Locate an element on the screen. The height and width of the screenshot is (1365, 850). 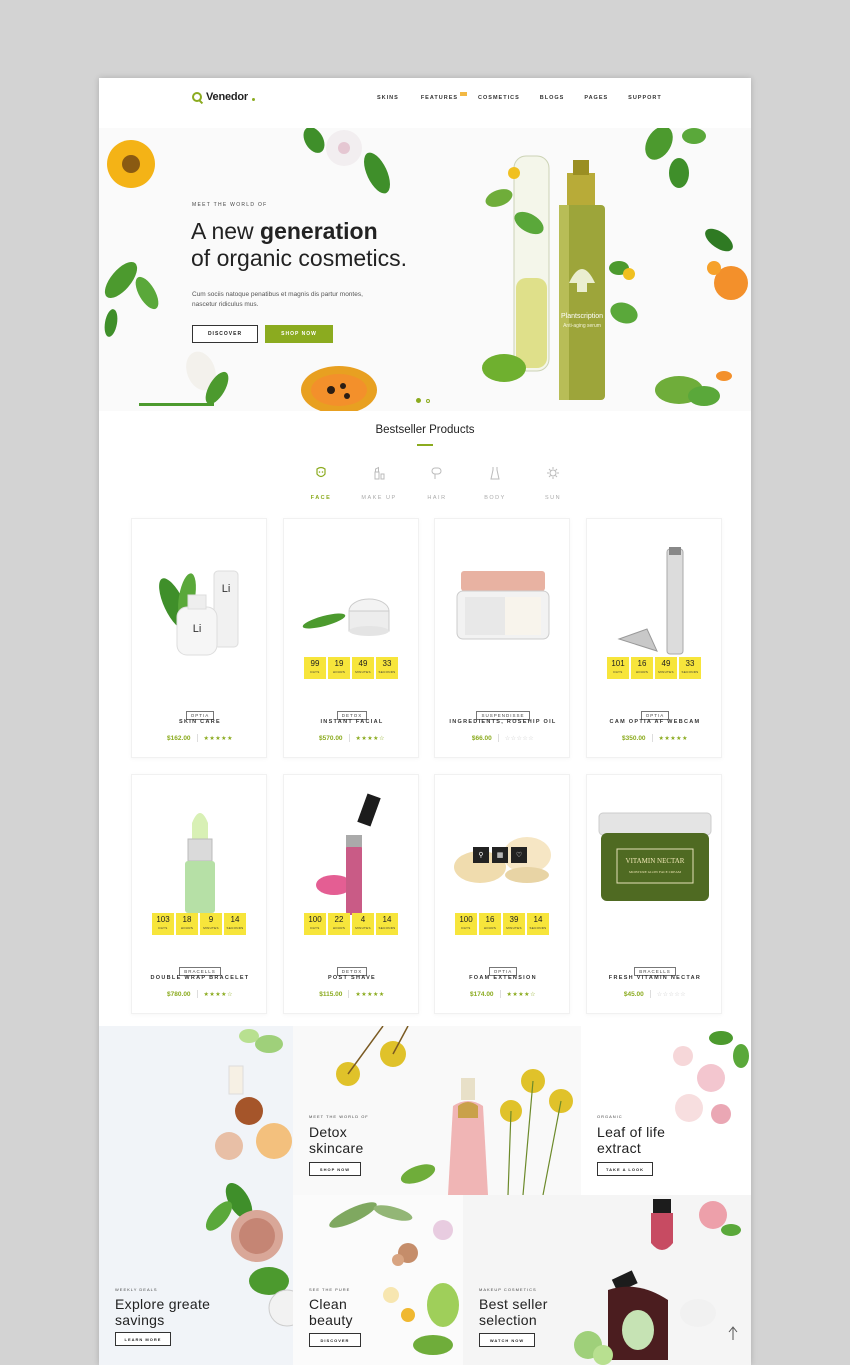
shop-now-button: SHOP NOW is located at coordinates (299, 334).